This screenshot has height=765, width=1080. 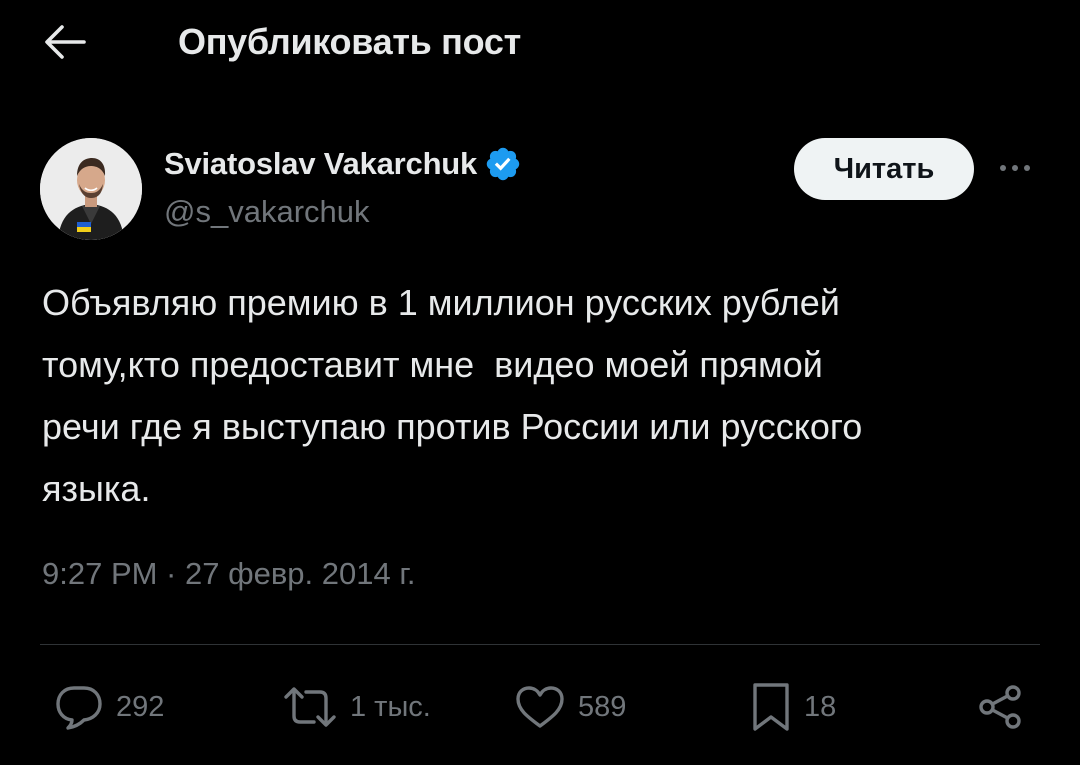 I want to click on more-options-button, so click(x=1015, y=168).